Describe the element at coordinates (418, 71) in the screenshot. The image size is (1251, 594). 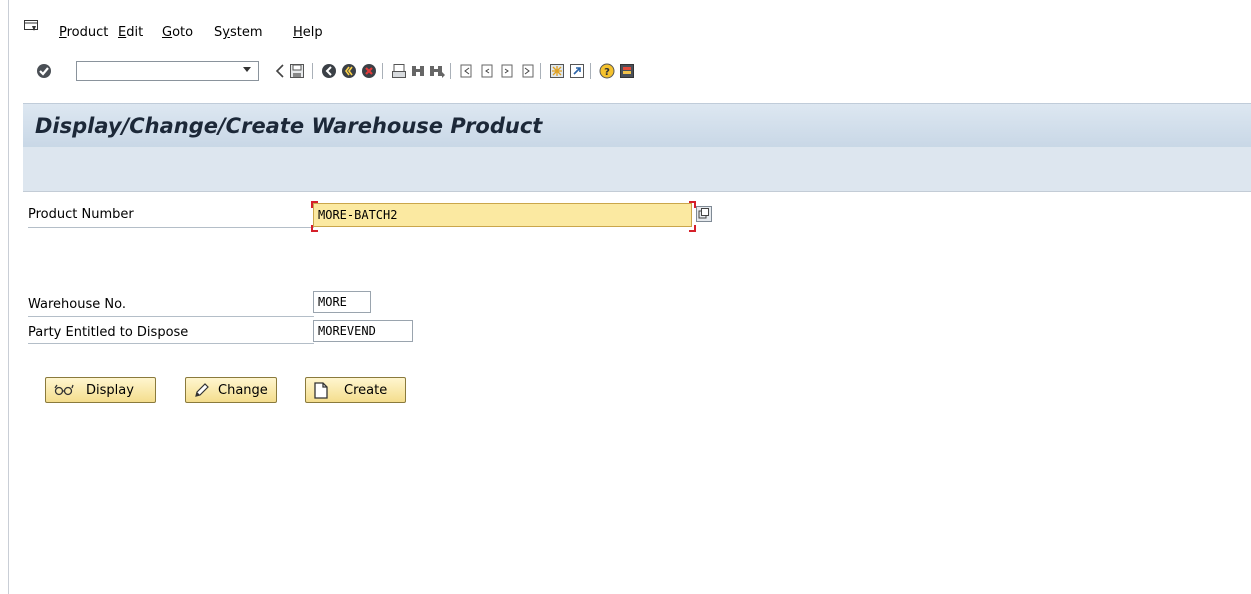
I see `find-icon` at that location.